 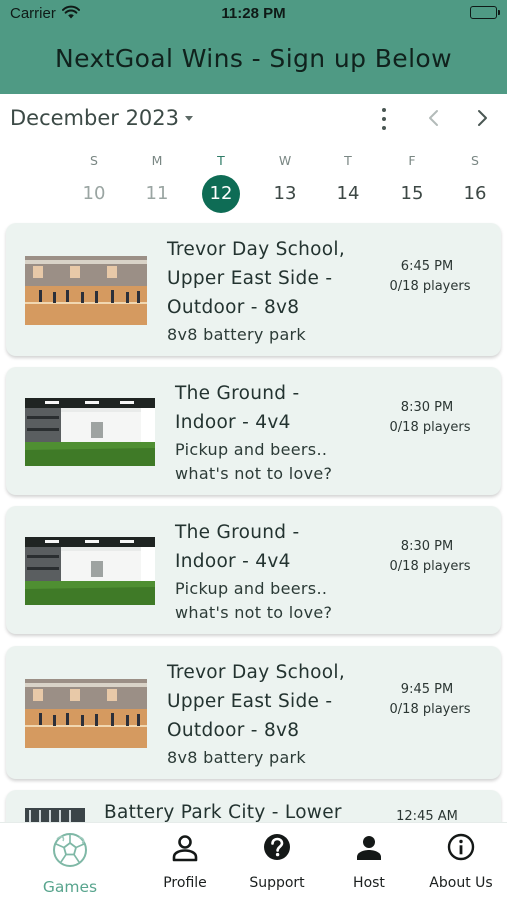 What do you see at coordinates (427, 815) in the screenshot?
I see `game-time: 12:45 AM` at bounding box center [427, 815].